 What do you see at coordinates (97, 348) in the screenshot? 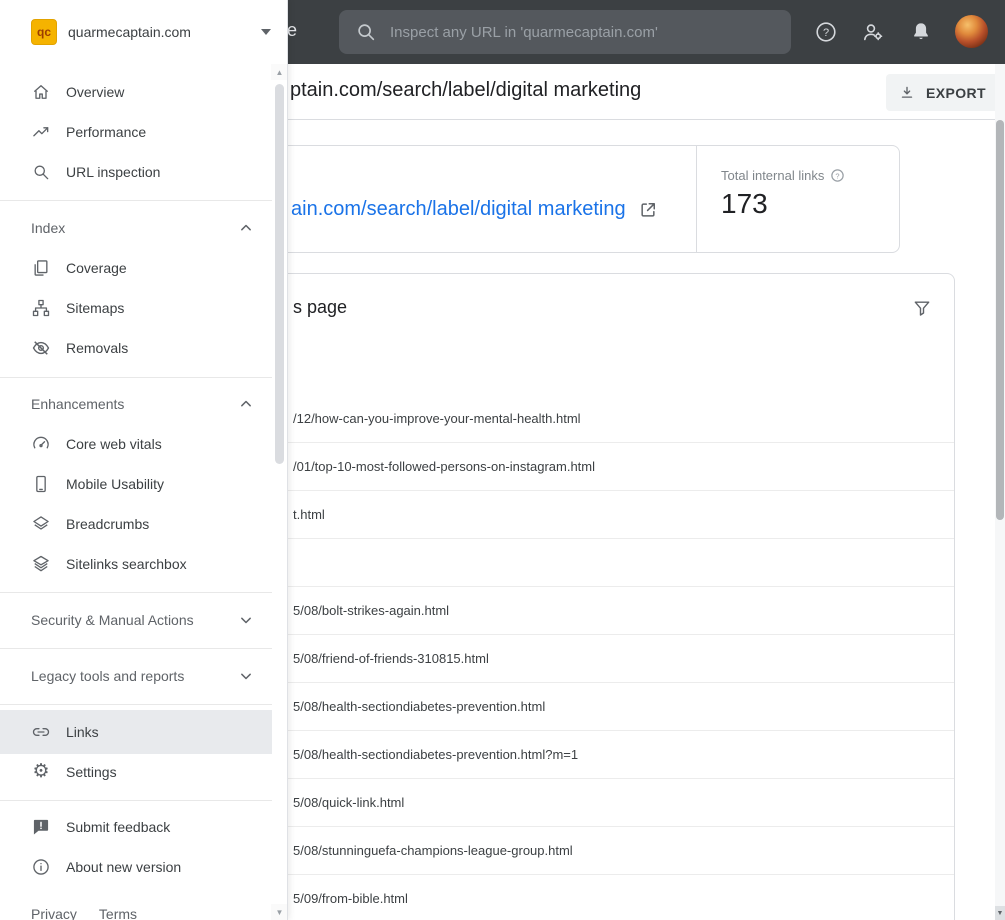
I see `sidebar-item-label: Removals` at bounding box center [97, 348].